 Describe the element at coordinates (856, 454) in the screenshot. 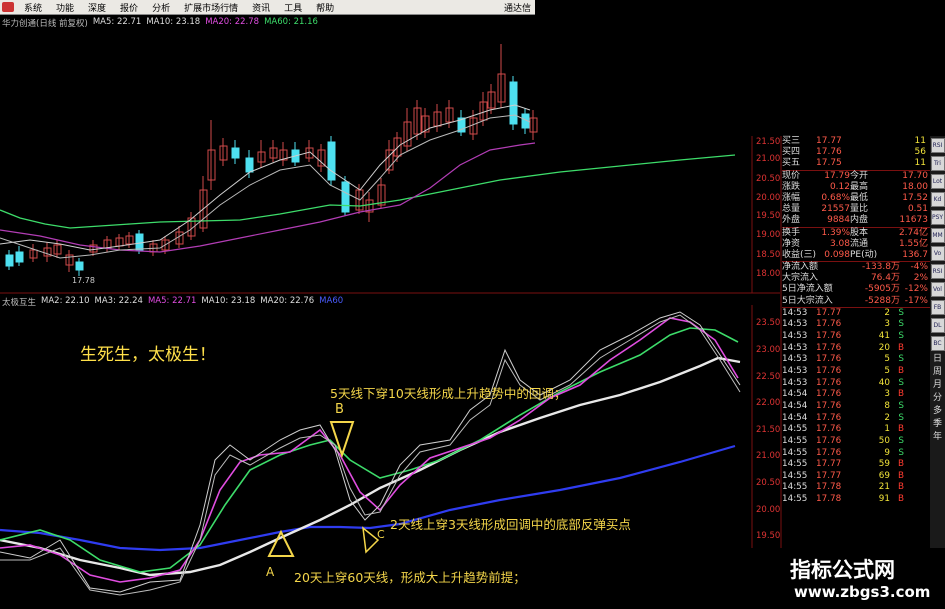

I see `tick-row: 14:55 17.76 9 S` at that location.